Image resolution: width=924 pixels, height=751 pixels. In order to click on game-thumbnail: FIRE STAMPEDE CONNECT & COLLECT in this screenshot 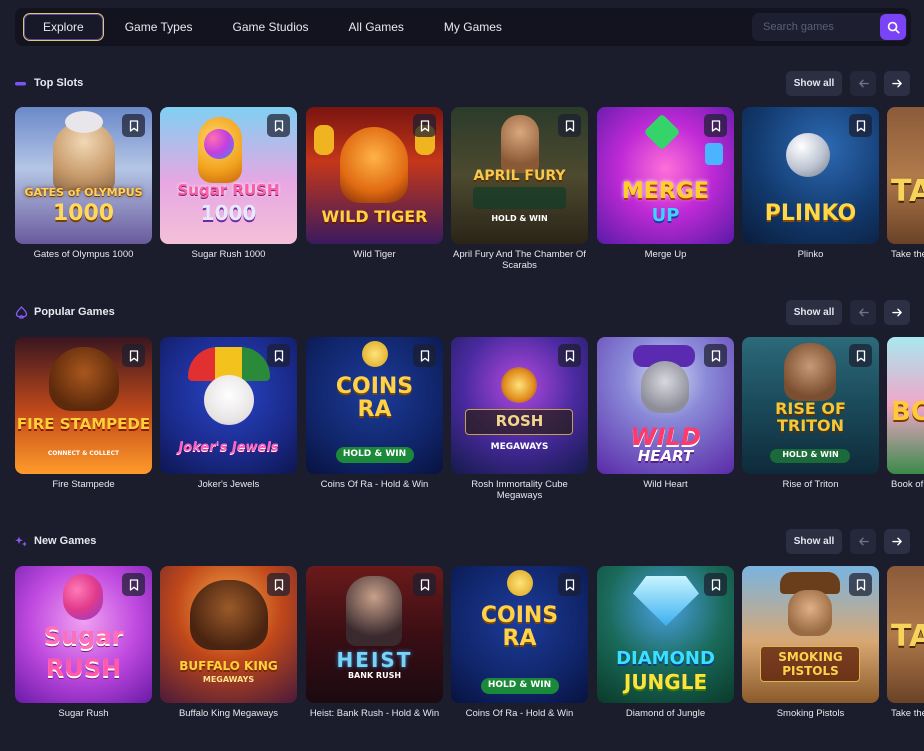, I will do `click(83, 405)`.